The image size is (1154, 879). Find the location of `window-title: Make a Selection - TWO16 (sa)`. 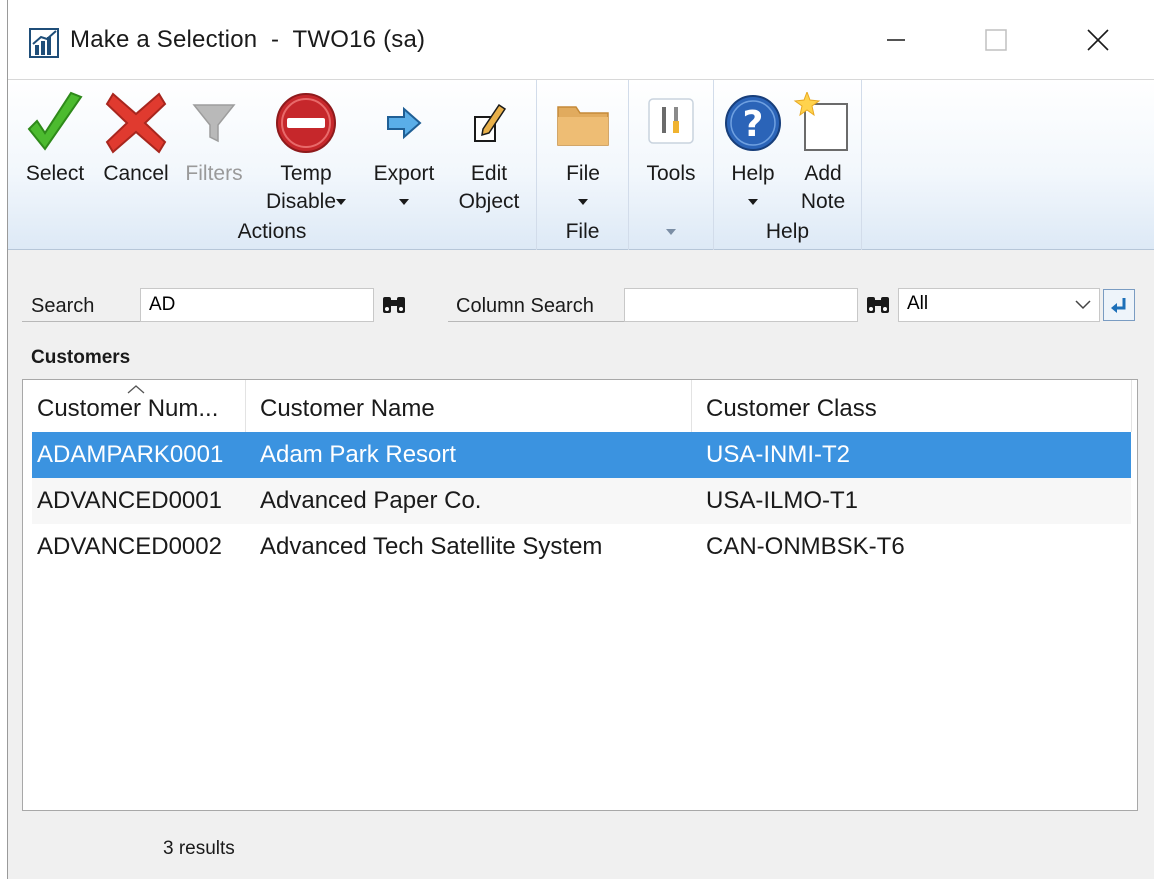

window-title: Make a Selection - TWO16 (sa) is located at coordinates (248, 39).